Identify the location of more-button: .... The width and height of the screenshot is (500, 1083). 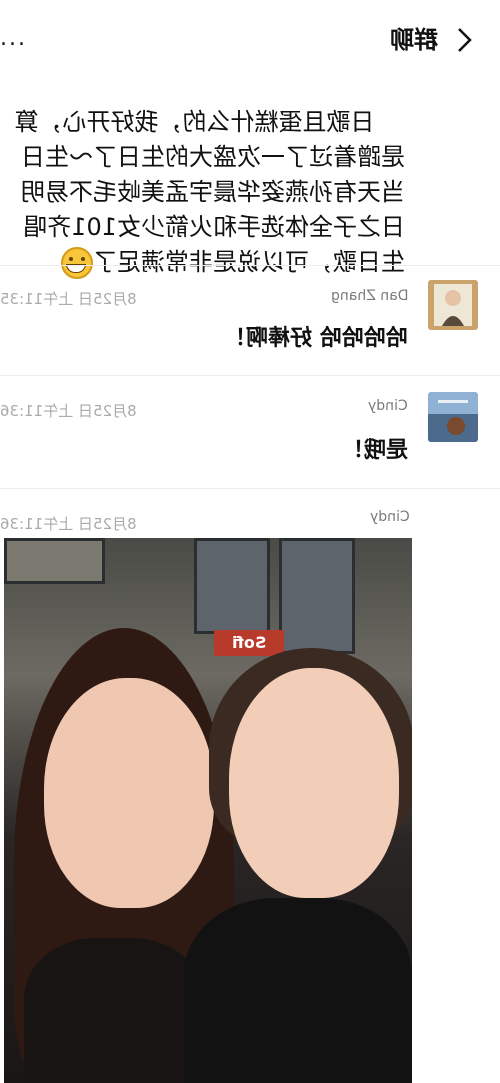
(16, 40).